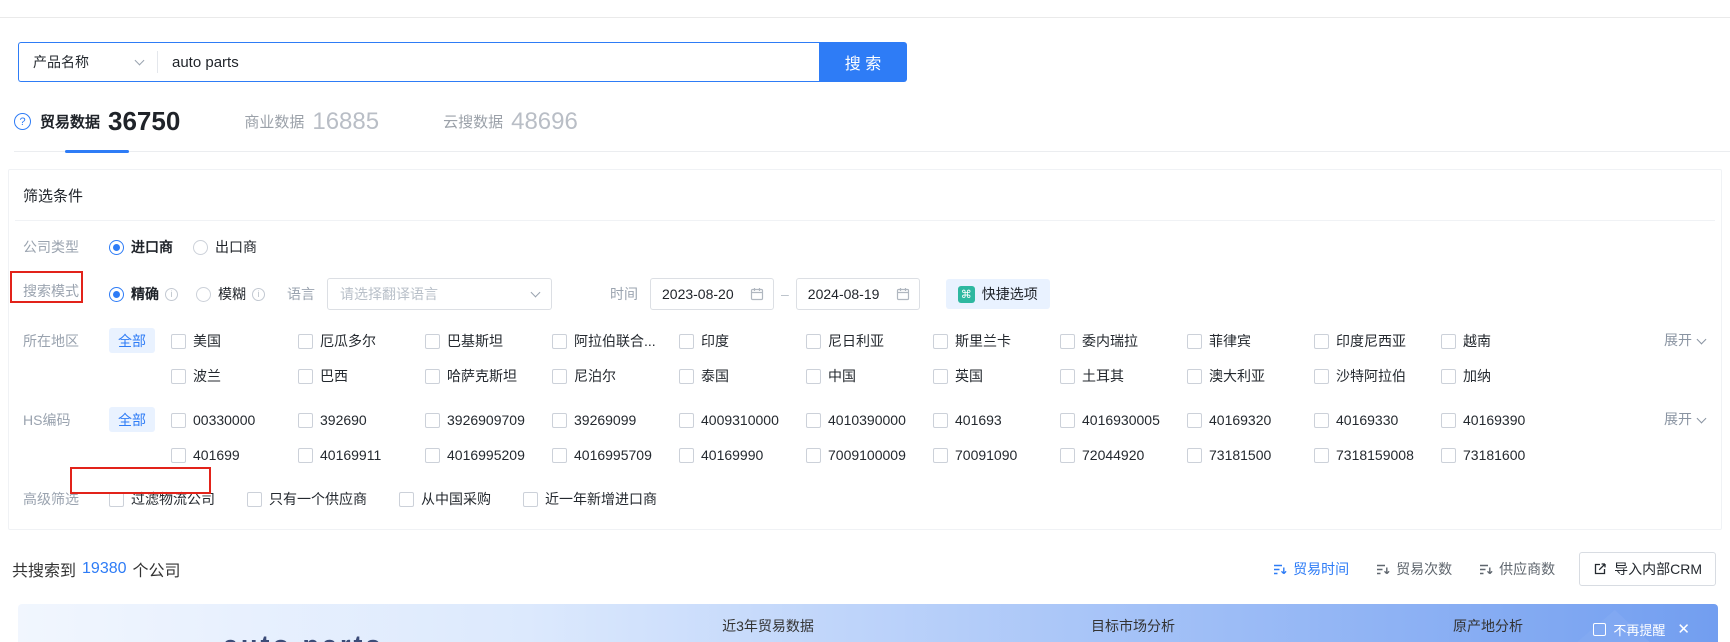  I want to click on tab: 云搜数据 48696, so click(510, 129).